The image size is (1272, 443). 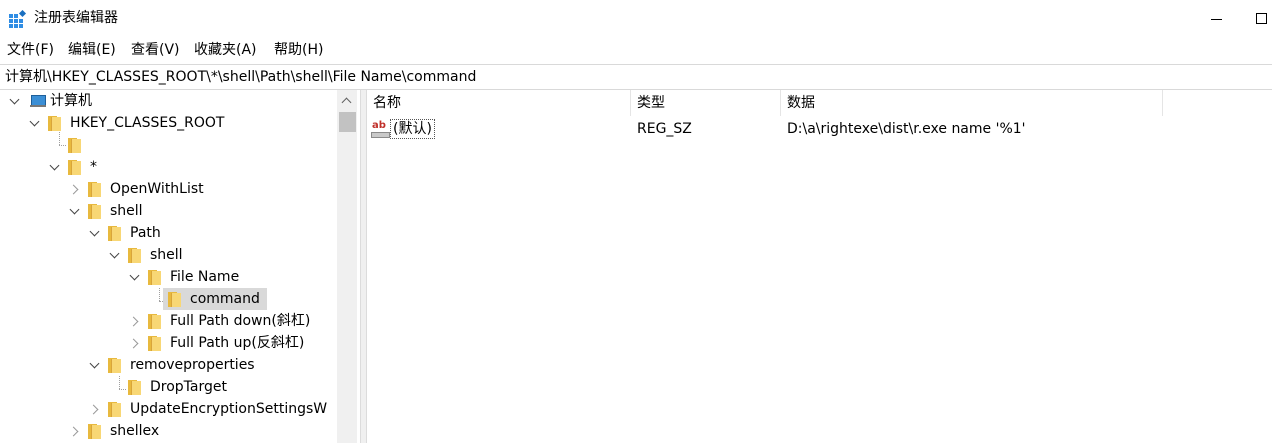 What do you see at coordinates (412, 129) in the screenshot?
I see `value-name: (默认)` at bounding box center [412, 129].